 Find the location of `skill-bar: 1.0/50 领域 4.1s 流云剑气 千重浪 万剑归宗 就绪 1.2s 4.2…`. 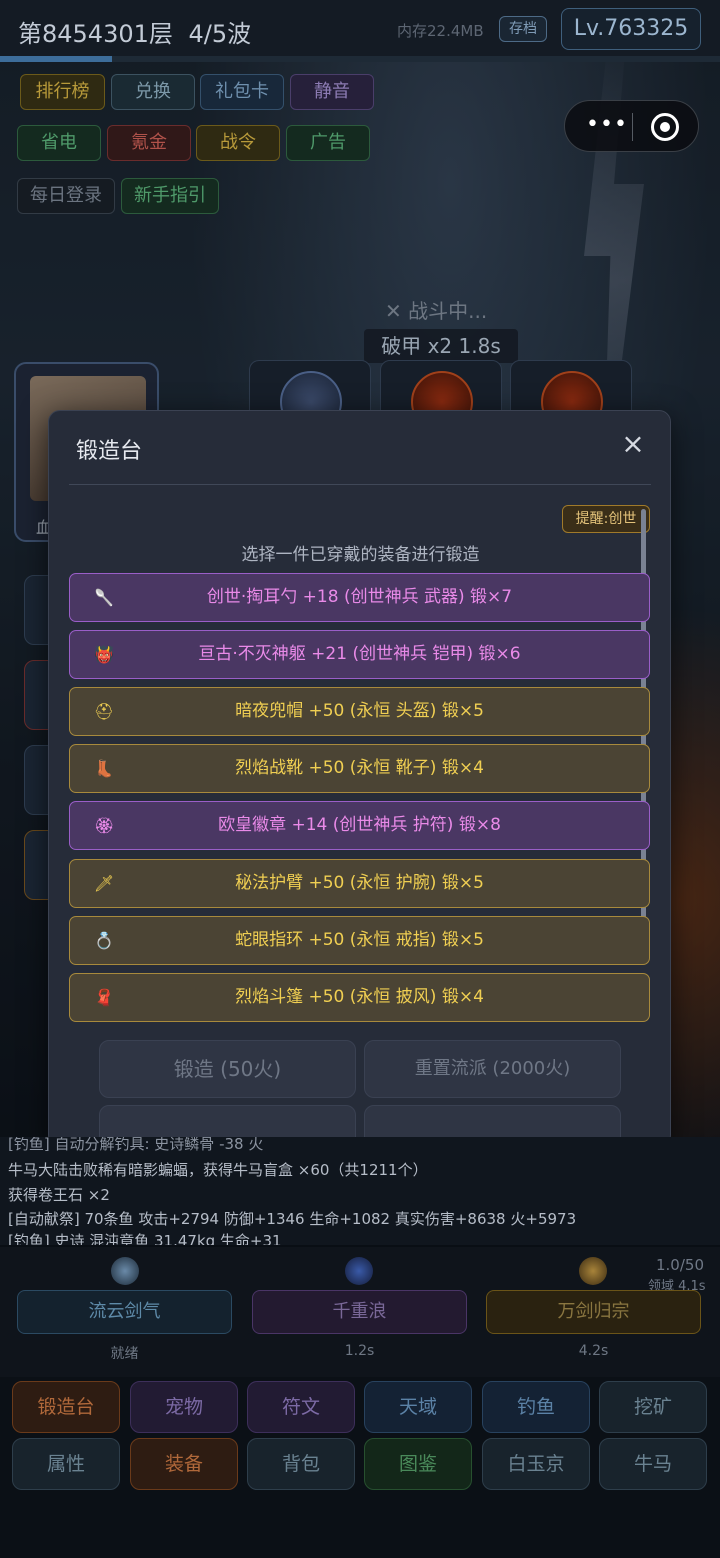

skill-bar: 1.0/50 领域 4.1s 流云剑气 千重浪 万剑归宗 就绪 1.2s 4.2… is located at coordinates (360, 1312).